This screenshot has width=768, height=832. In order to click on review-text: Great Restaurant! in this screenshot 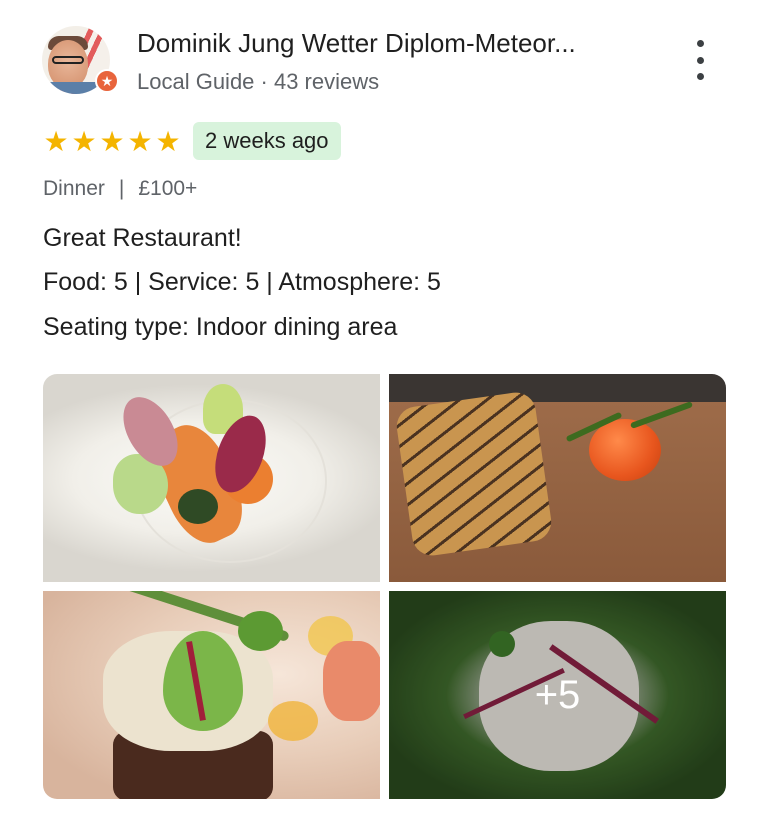, I will do `click(142, 238)`.